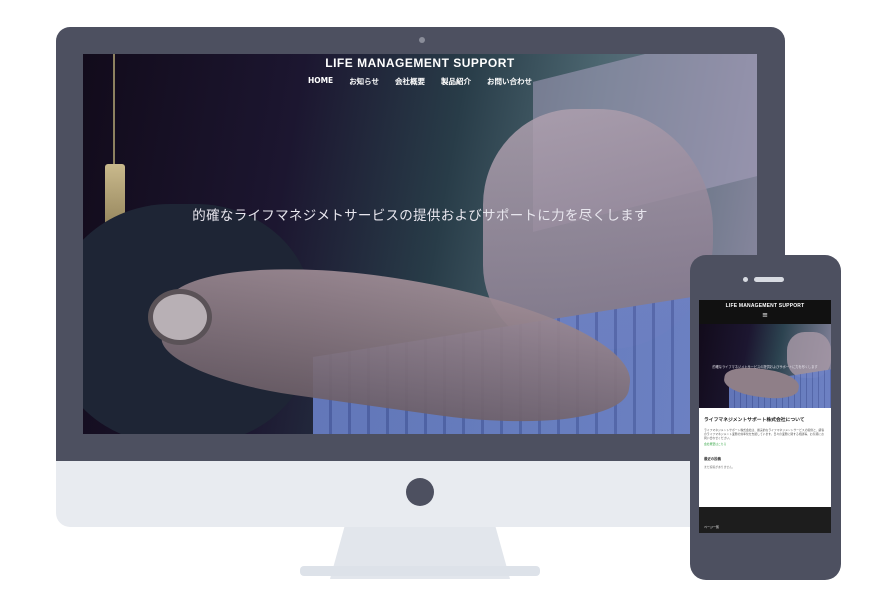  I want to click on mobile-hero-tagline: 的確なライフマネジメトサービスの提供およびサポートに力を尽くします, so click(765, 367).